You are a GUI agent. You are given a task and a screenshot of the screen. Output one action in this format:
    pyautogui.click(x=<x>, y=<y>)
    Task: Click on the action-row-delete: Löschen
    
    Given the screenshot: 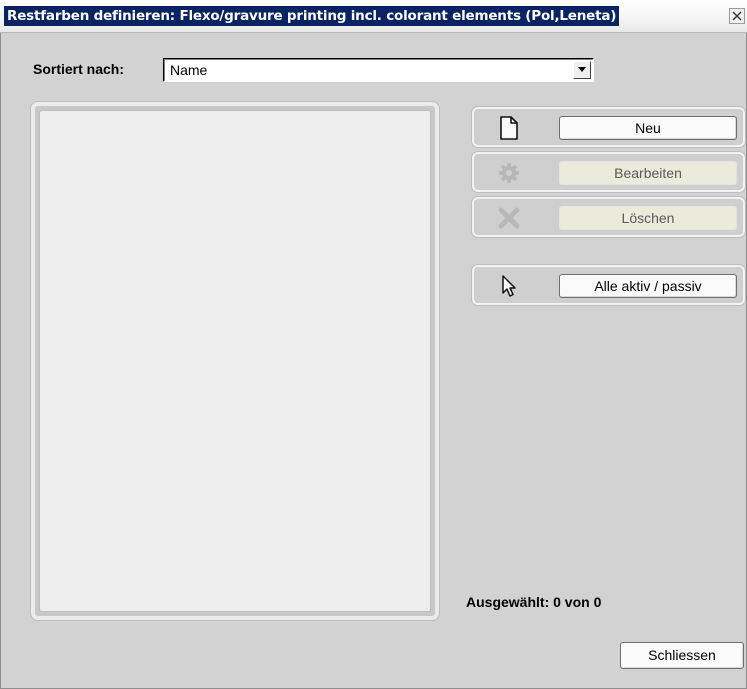 What is the action you would take?
    pyautogui.click(x=608, y=217)
    